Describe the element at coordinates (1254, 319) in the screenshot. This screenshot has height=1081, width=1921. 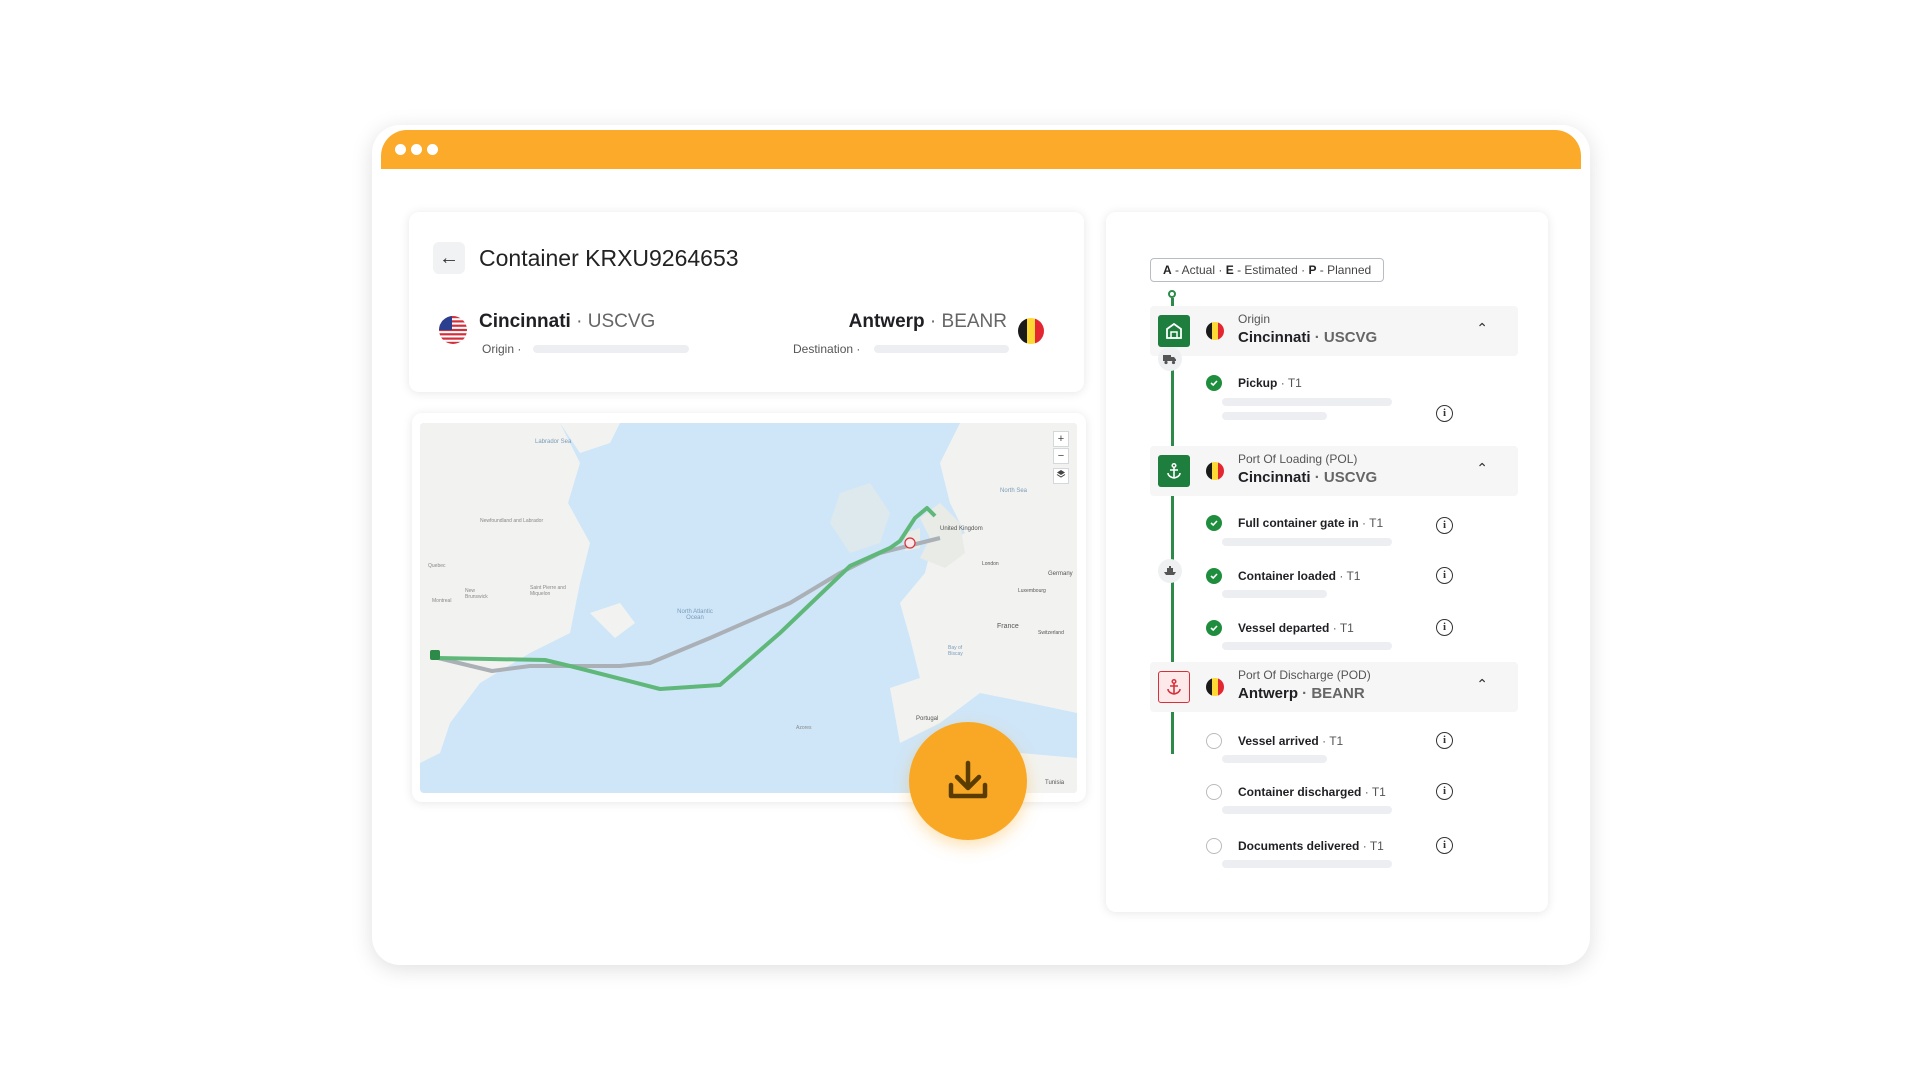
I see `stage-origin-label: Origin` at that location.